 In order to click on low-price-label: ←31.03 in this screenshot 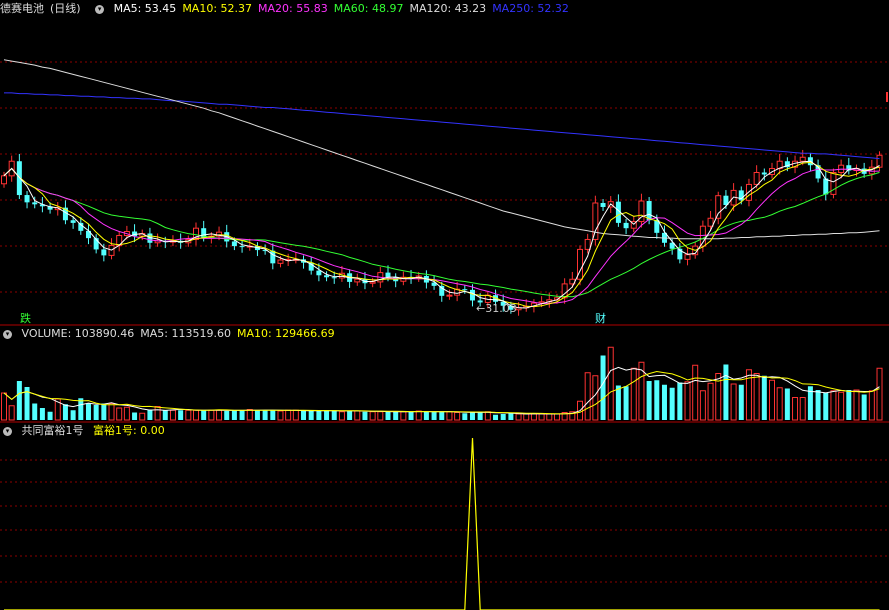, I will do `click(496, 308)`.